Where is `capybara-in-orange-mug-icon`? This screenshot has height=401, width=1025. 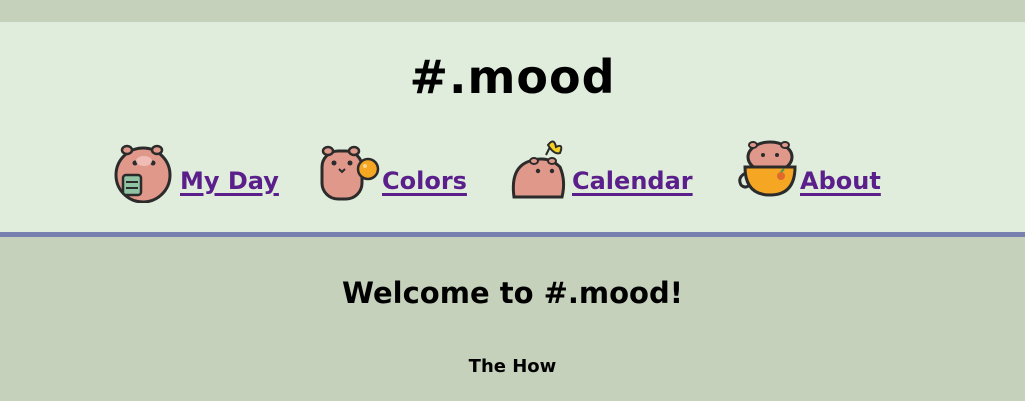
capybara-in-orange-mug-icon is located at coordinates (767, 168).